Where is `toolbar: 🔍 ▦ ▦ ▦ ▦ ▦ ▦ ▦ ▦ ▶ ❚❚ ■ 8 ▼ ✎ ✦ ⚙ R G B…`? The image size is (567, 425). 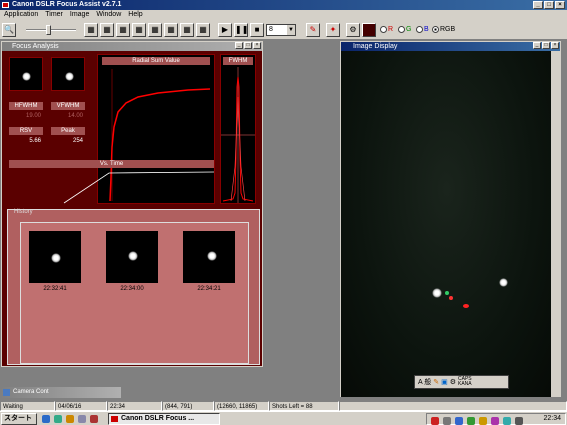 toolbar: 🔍 ▦ ▦ ▦ ▦ ▦ ▦ ▦ ▦ ▶ ❚❚ ■ 8 ▼ ✎ ✦ ⚙ R G B… is located at coordinates (283, 30).